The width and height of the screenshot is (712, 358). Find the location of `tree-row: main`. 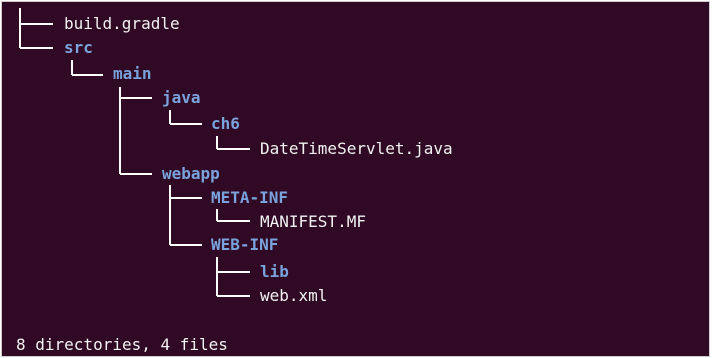

tree-row: main is located at coordinates (77, 74).